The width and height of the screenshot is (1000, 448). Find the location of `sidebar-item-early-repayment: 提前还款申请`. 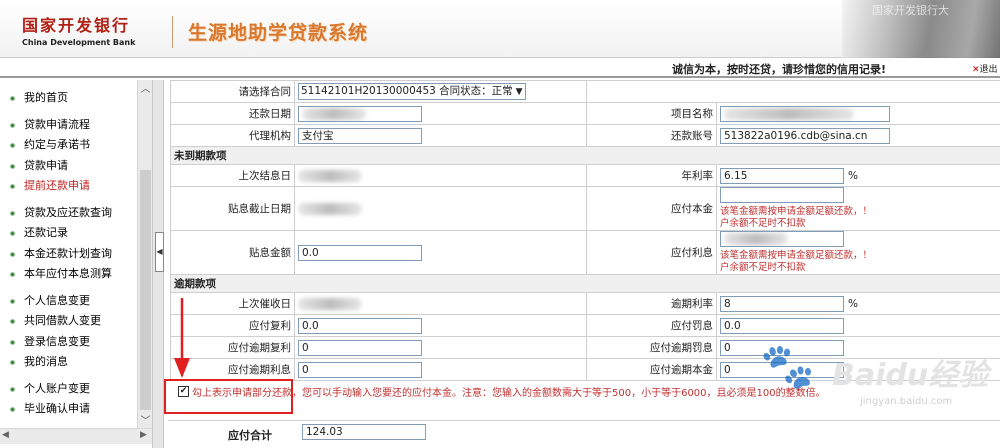

sidebar-item-early-repayment: 提前还款申请 is located at coordinates (76, 186).